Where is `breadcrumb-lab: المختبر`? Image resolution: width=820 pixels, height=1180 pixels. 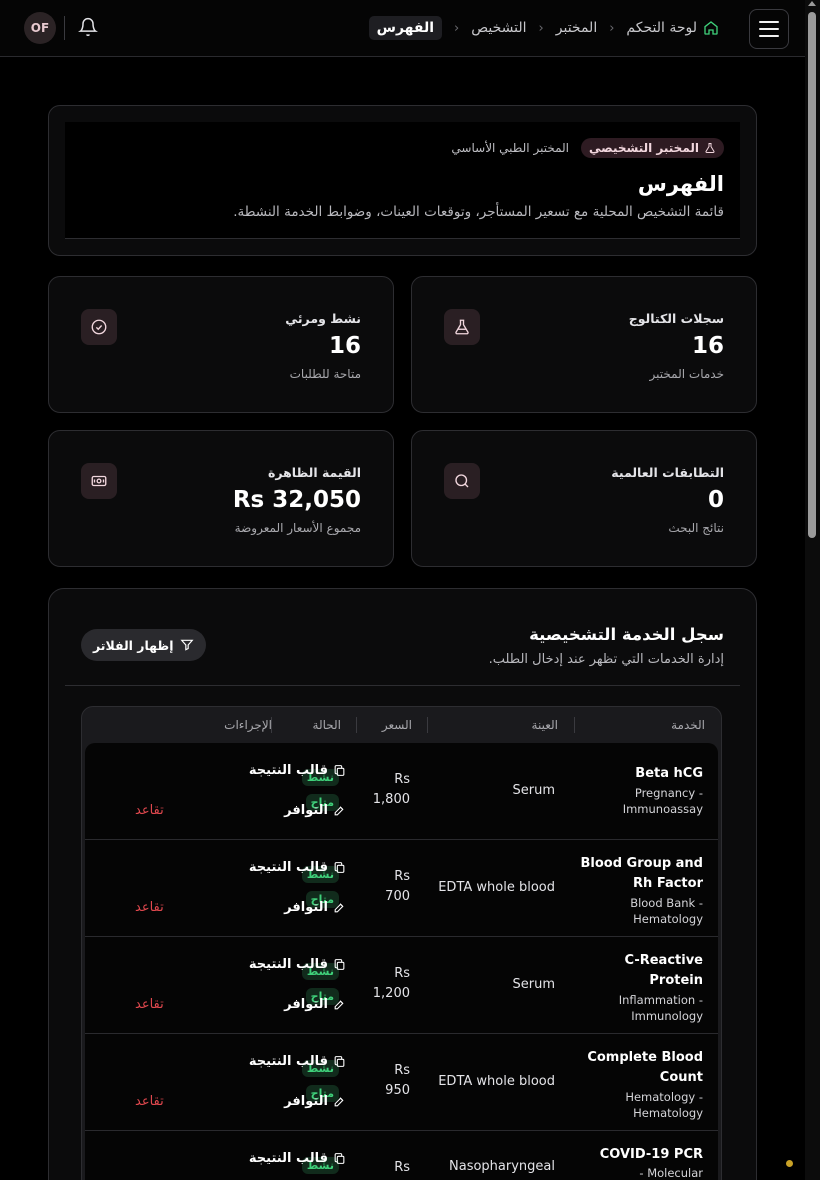 breadcrumb-lab: المختبر is located at coordinates (576, 28).